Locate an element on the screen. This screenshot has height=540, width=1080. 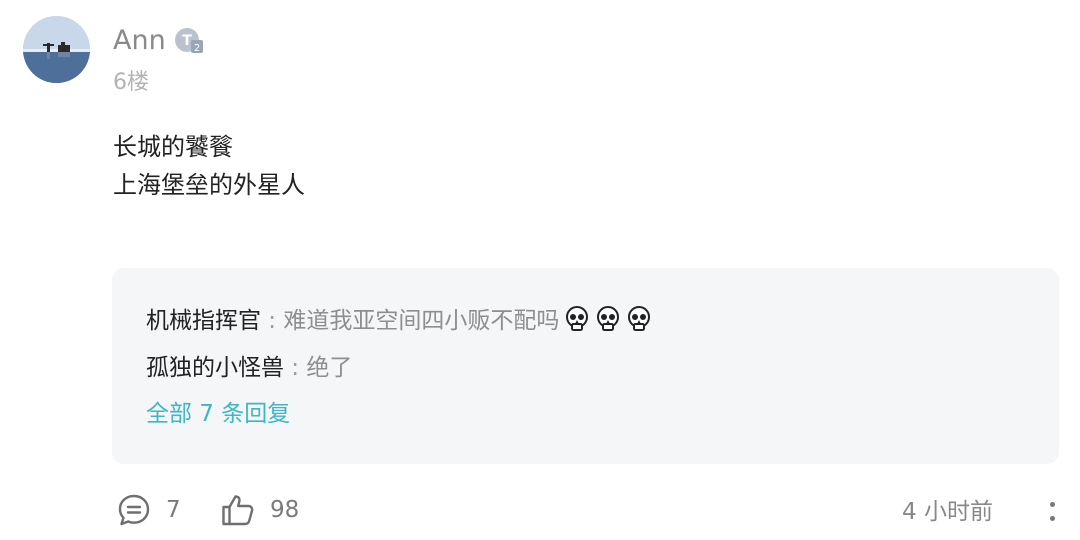
comment-line: 长城的饕餮 is located at coordinates (173, 147).